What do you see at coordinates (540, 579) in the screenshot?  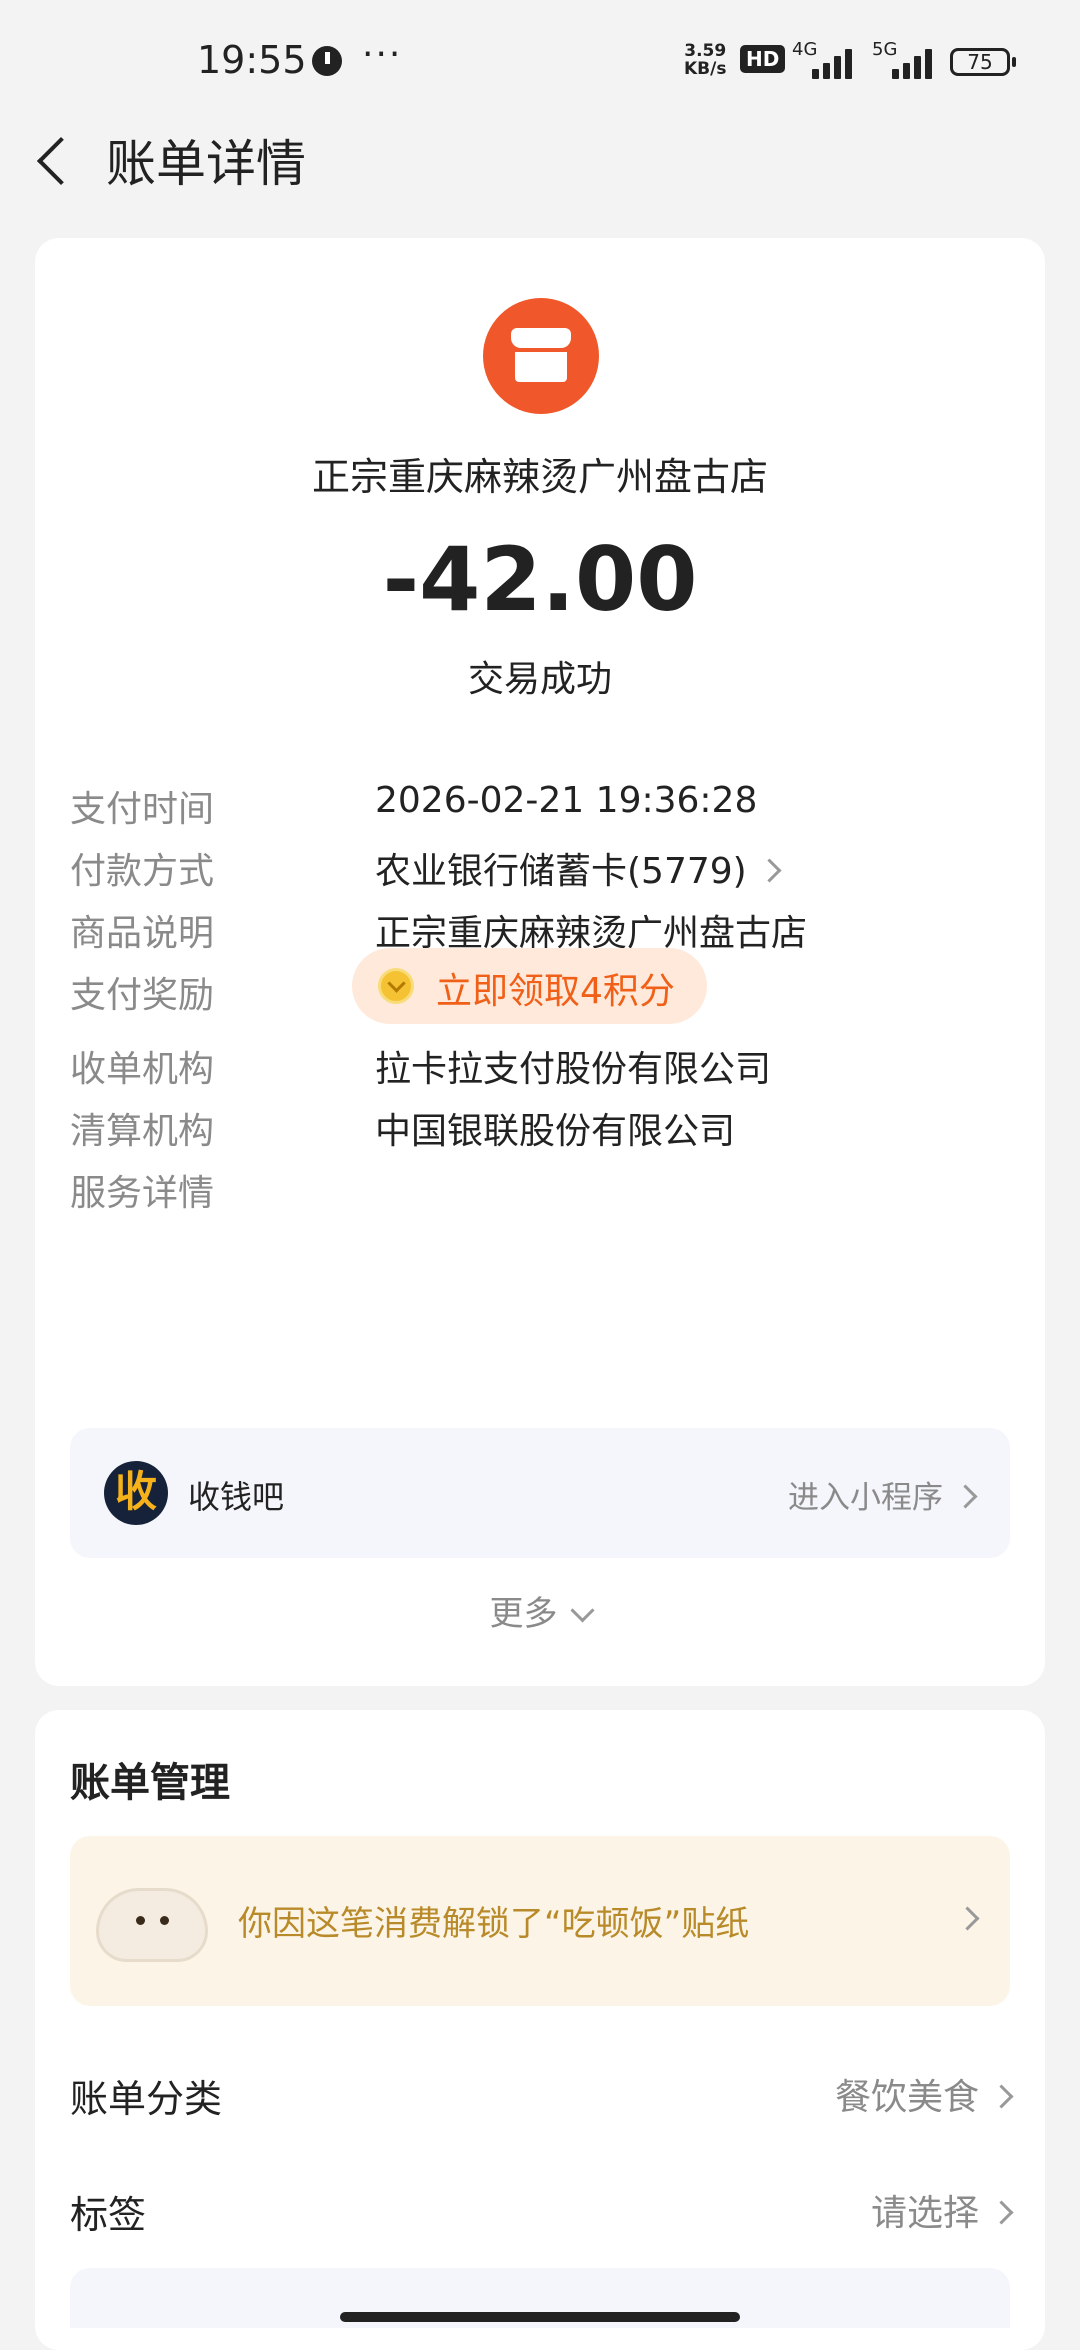 I see `transaction-amount: -42.00` at bounding box center [540, 579].